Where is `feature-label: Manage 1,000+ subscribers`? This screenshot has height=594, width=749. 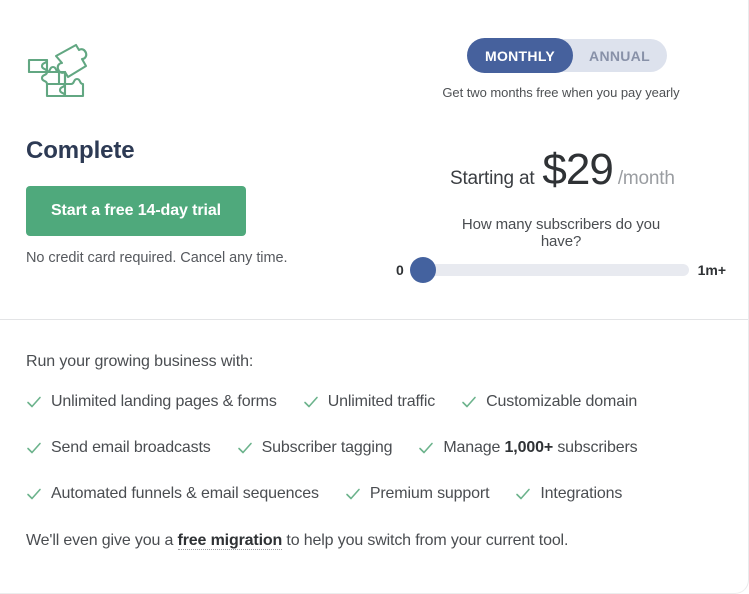
feature-label: Manage 1,000+ subscribers is located at coordinates (540, 448).